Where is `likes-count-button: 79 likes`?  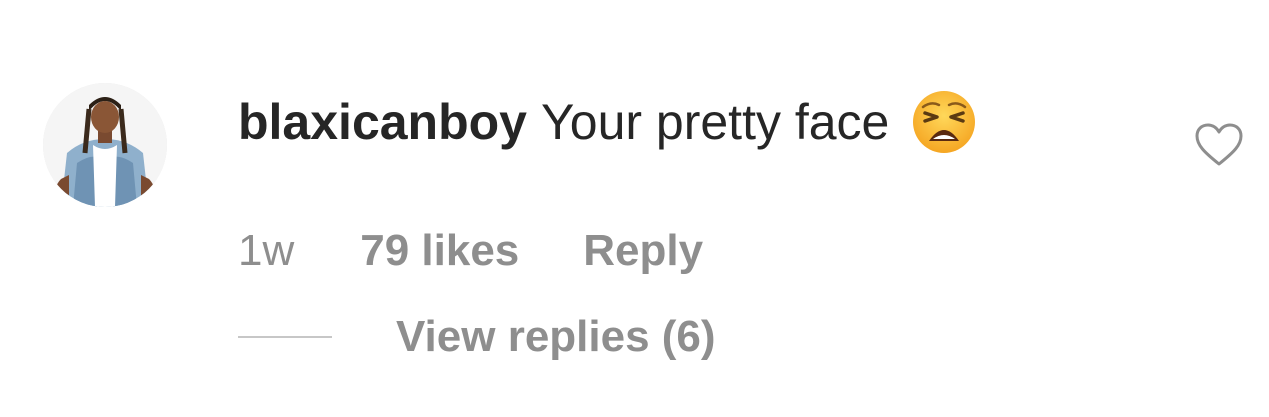 likes-count-button: 79 likes is located at coordinates (439, 251).